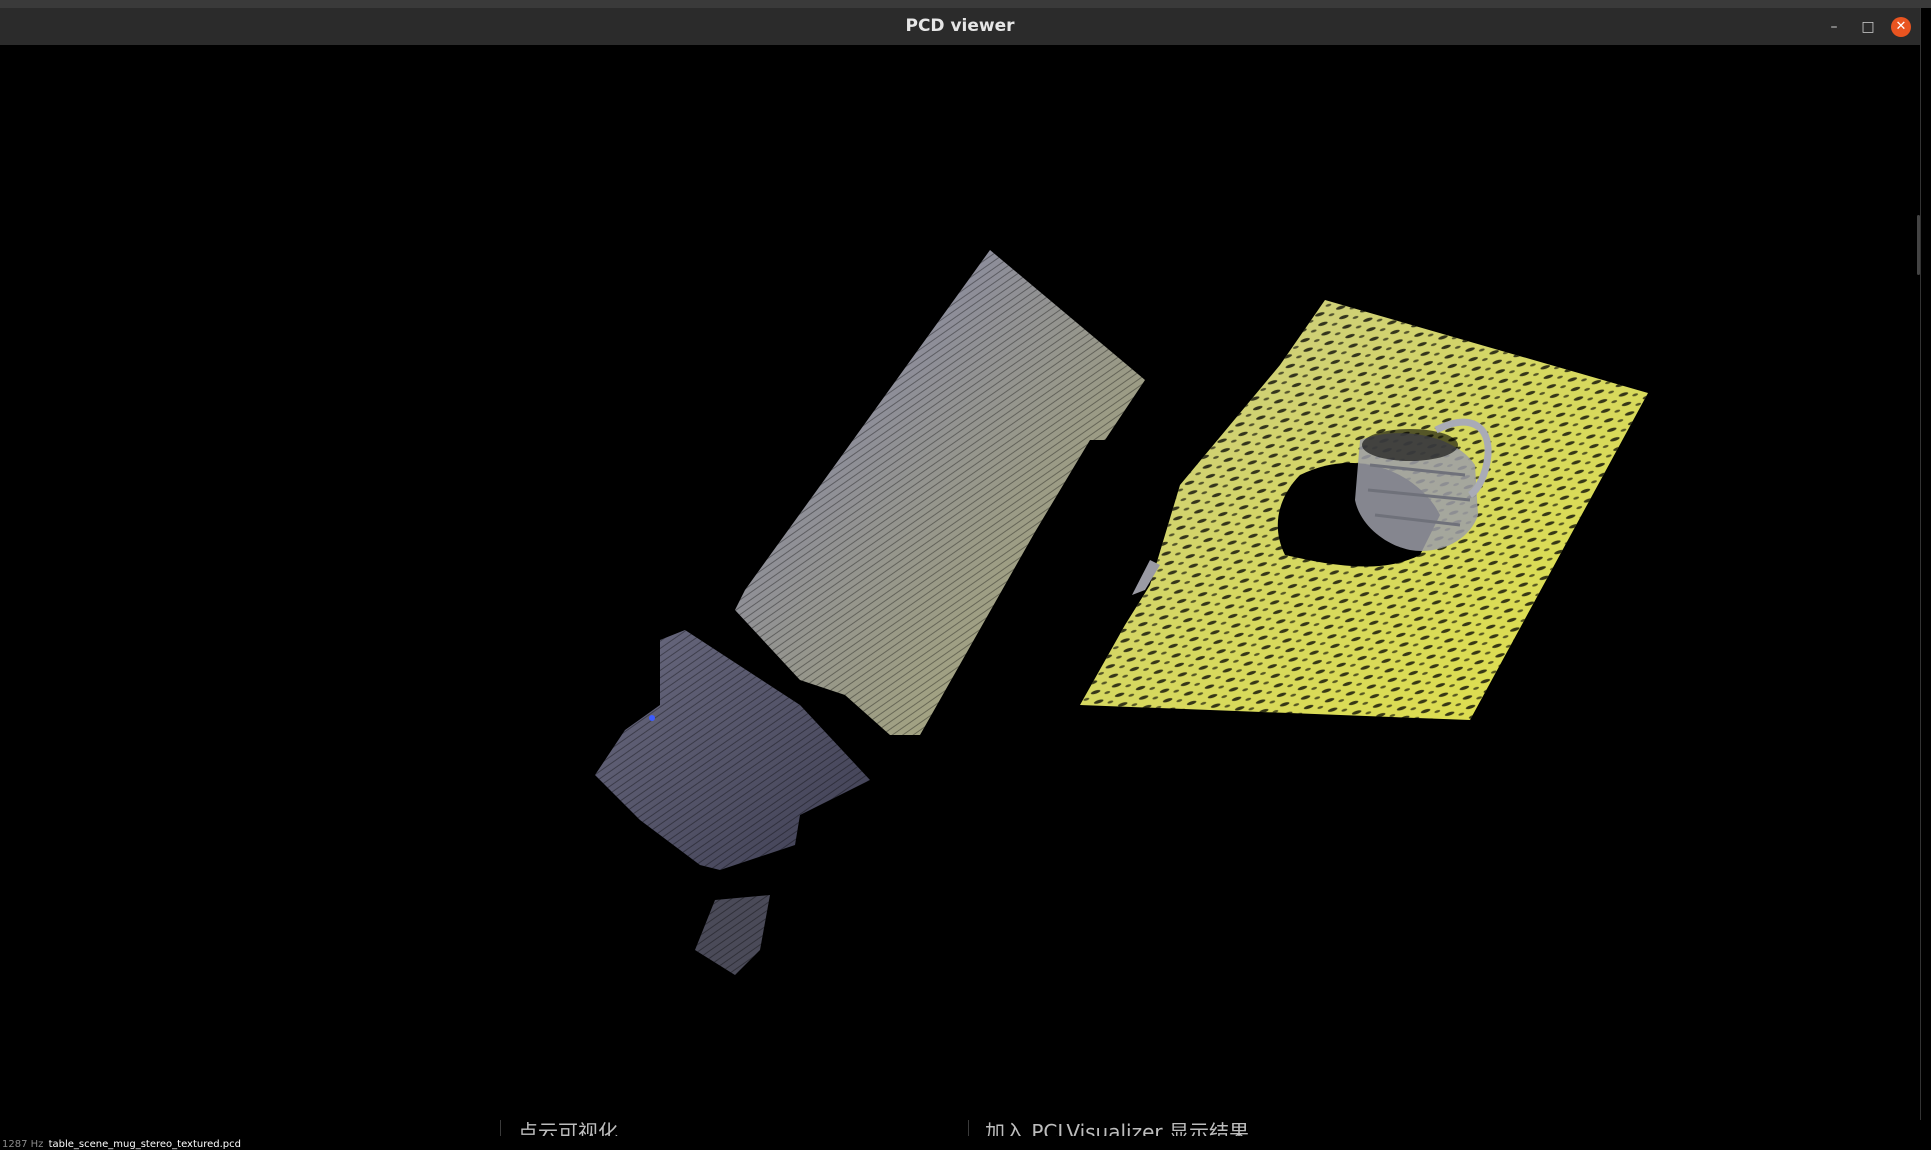 This screenshot has width=1931, height=1150. Describe the element at coordinates (1834, 27) in the screenshot. I see `minimize-button: –` at that location.